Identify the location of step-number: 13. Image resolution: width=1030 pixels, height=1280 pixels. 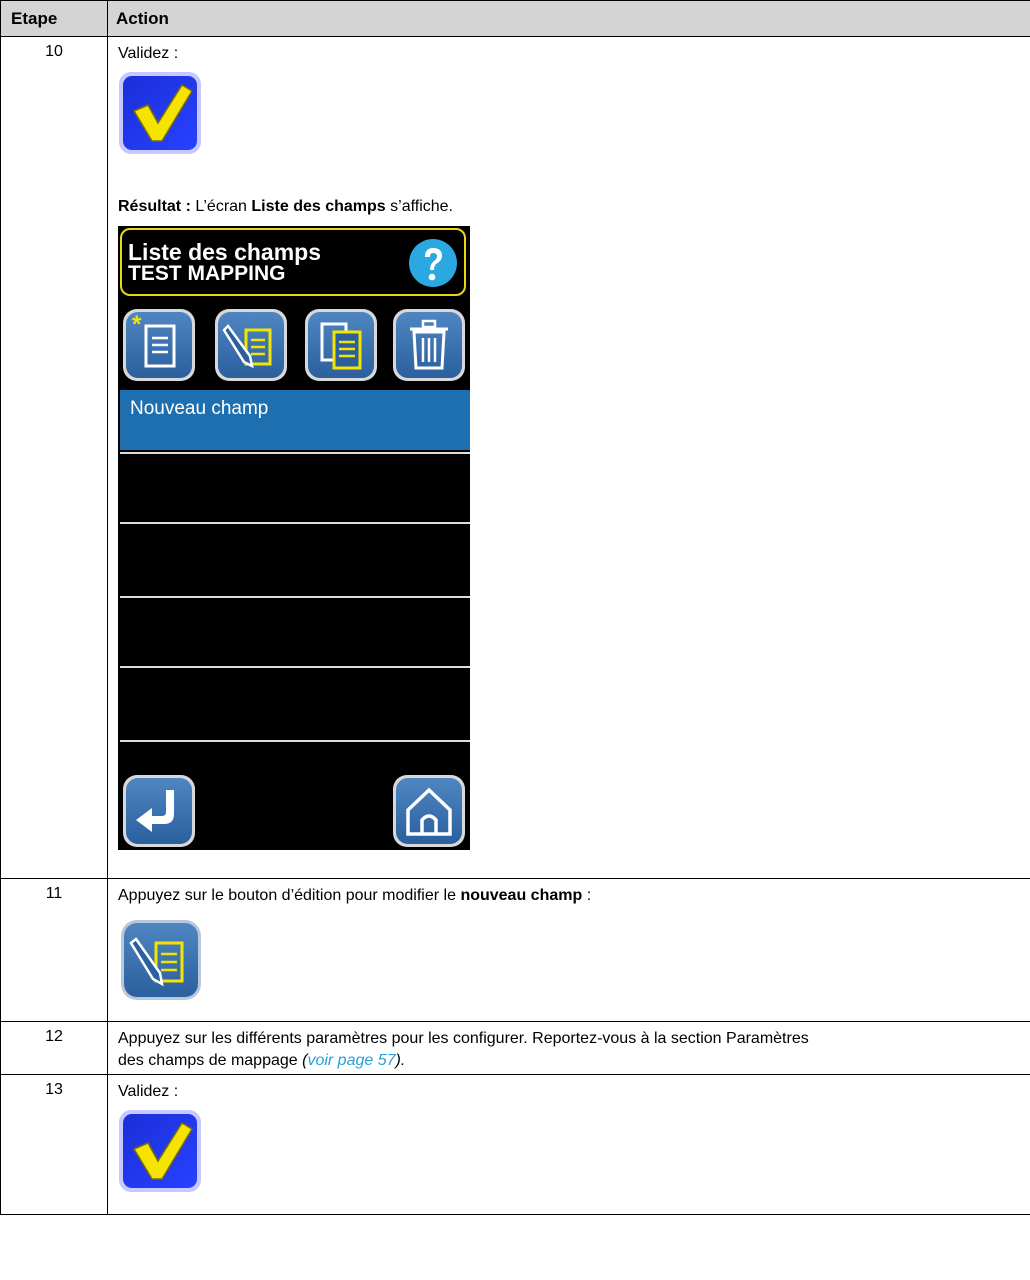
(54, 1144).